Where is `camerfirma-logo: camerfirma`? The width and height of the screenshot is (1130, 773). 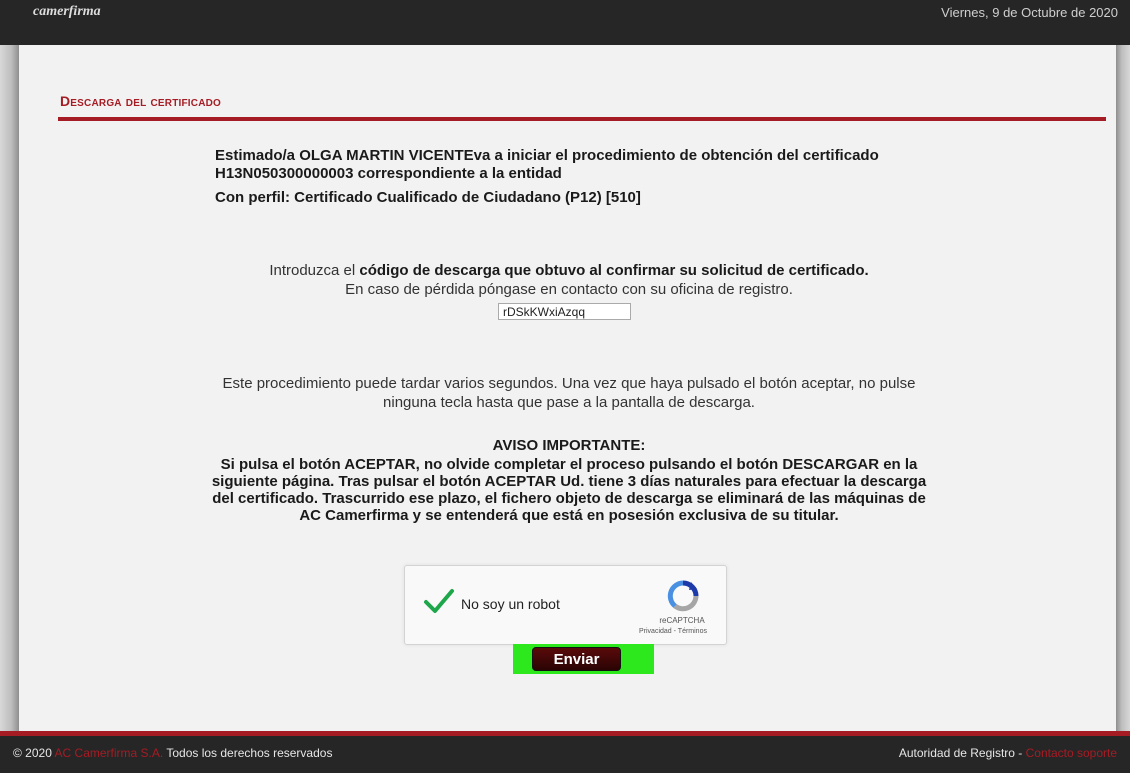
camerfirma-logo: camerfirma is located at coordinates (67, 12).